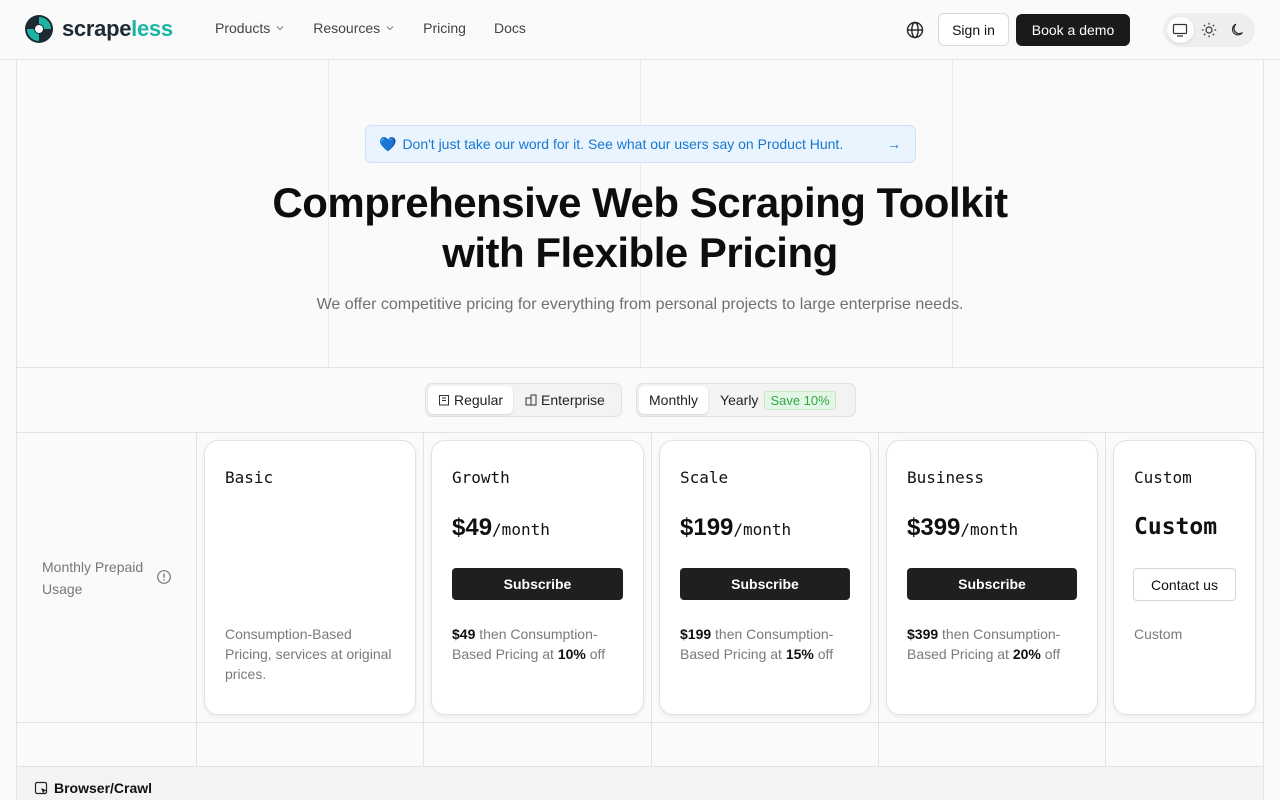  Describe the element at coordinates (510, 28) in the screenshot. I see `menu-docs: Docs` at that location.